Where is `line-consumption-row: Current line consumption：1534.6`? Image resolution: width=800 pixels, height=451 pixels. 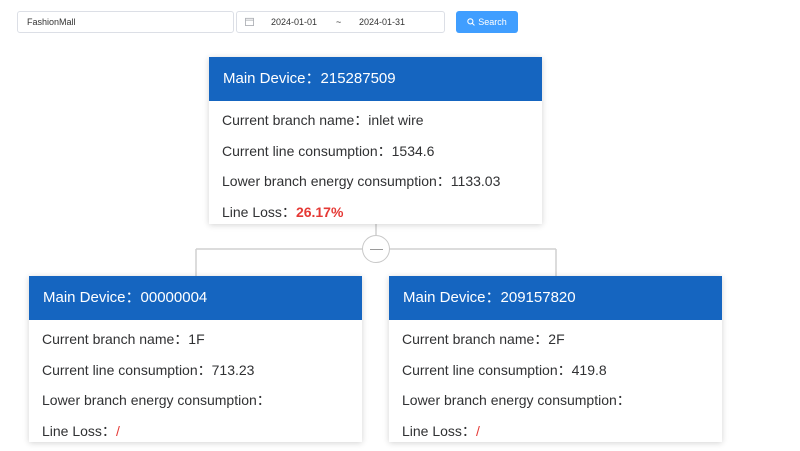 line-consumption-row: Current line consumption：1534.6 is located at coordinates (375, 151).